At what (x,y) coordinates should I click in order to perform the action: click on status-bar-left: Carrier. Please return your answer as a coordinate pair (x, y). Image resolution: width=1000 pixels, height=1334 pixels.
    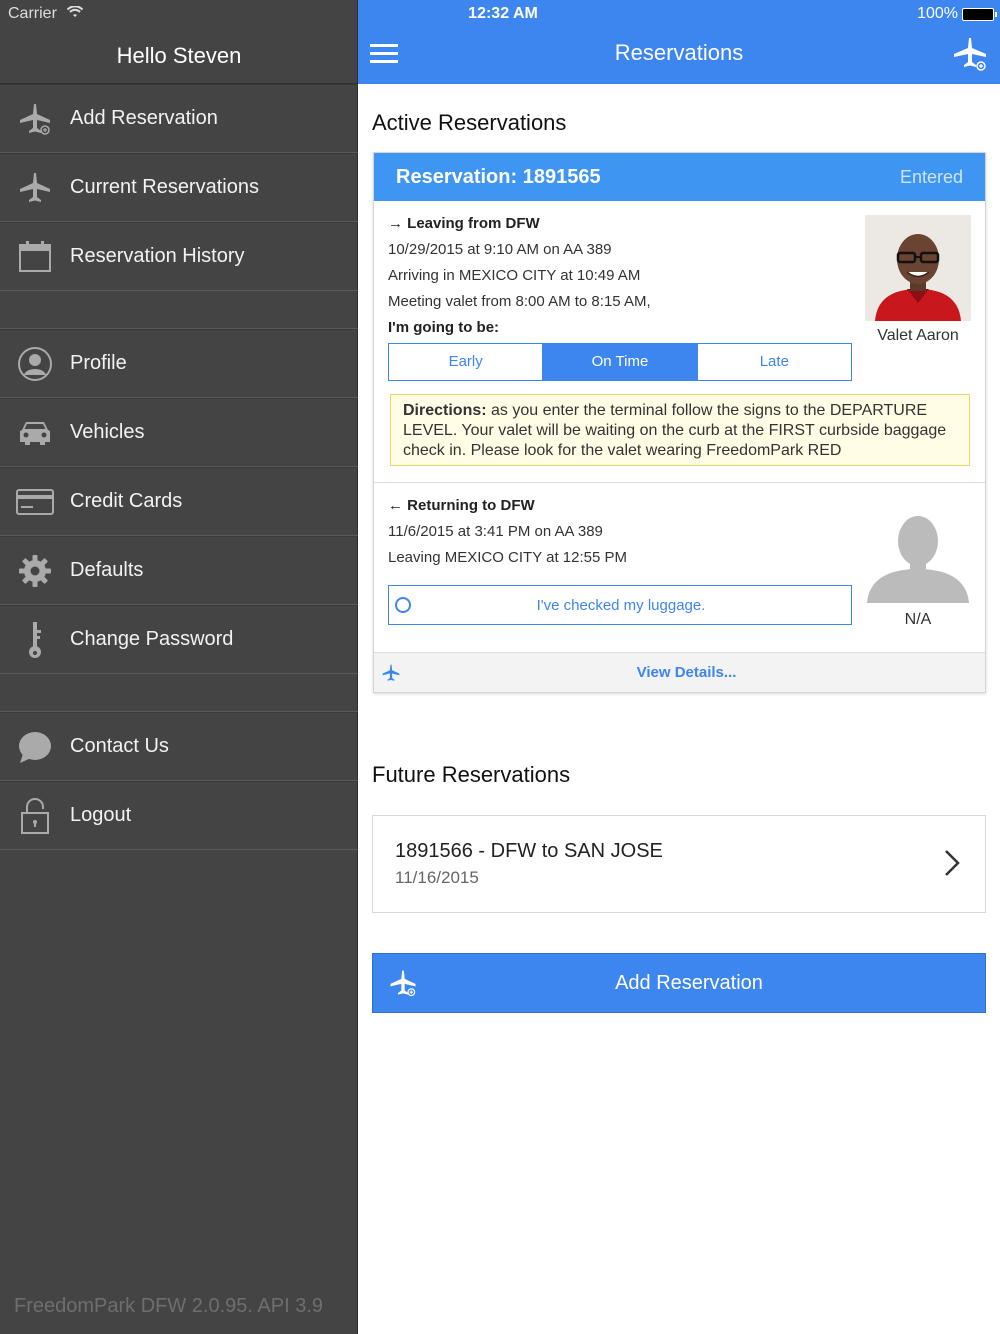
    Looking at the image, I should click on (179, 14).